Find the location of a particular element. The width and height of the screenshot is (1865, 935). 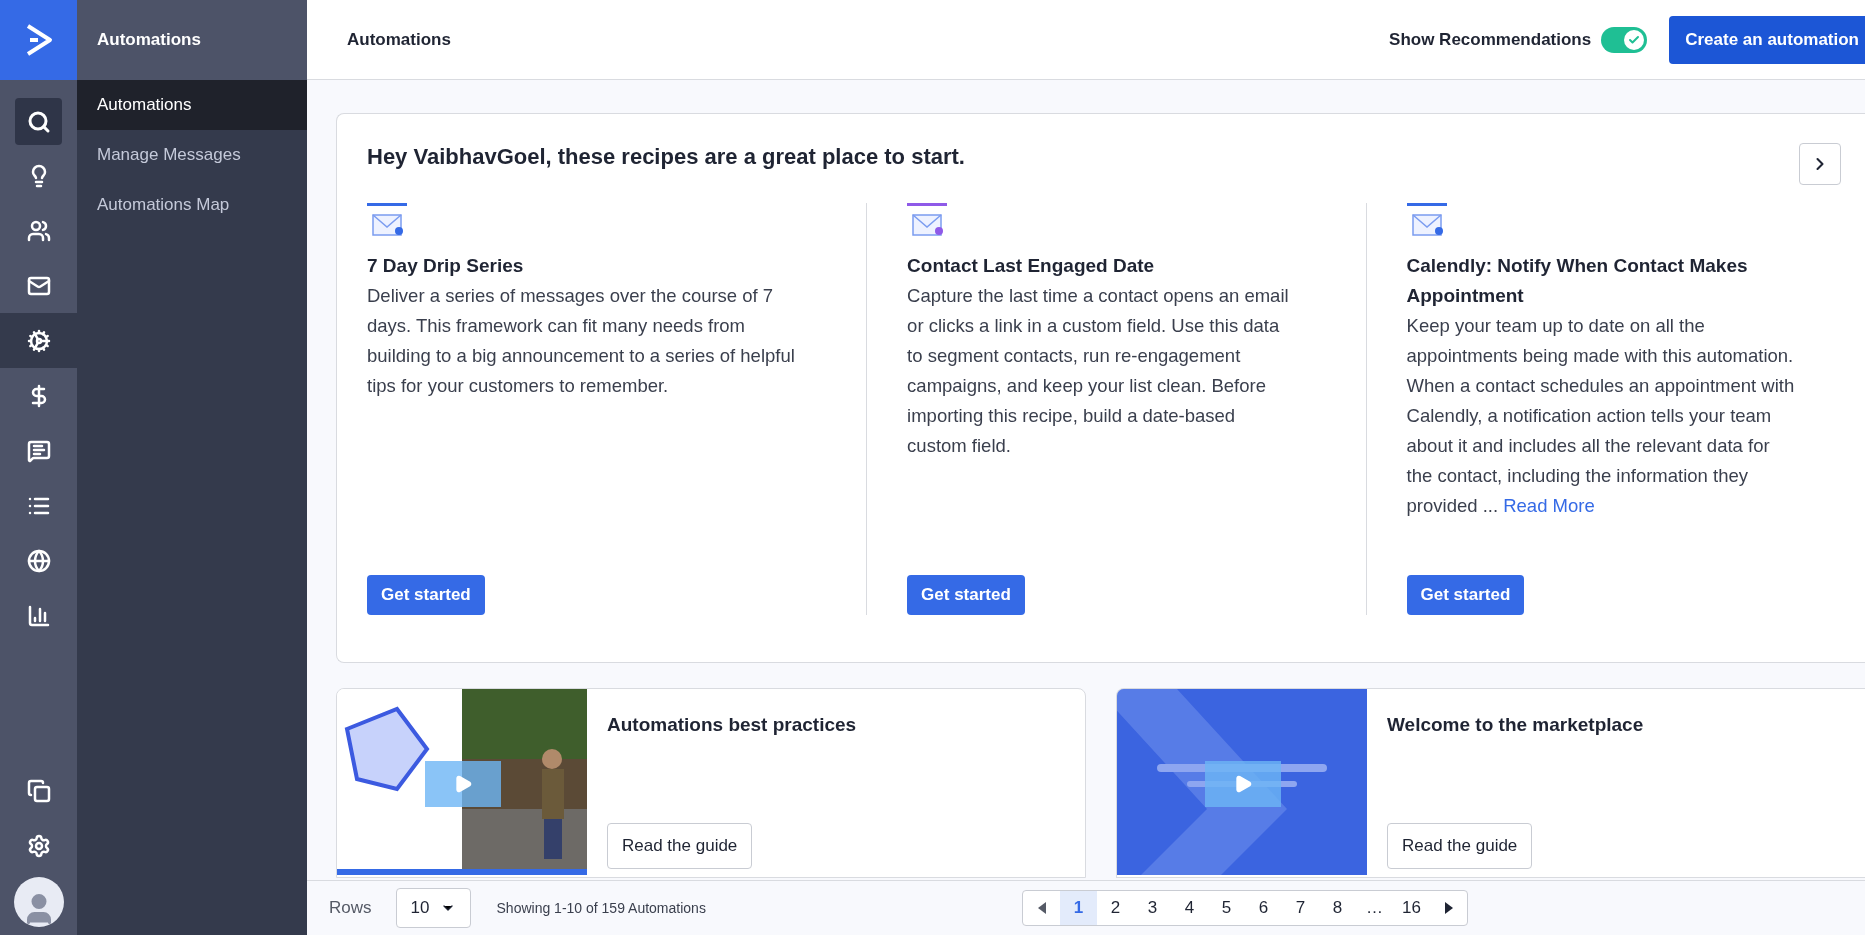

globe-icon is located at coordinates (38, 560).